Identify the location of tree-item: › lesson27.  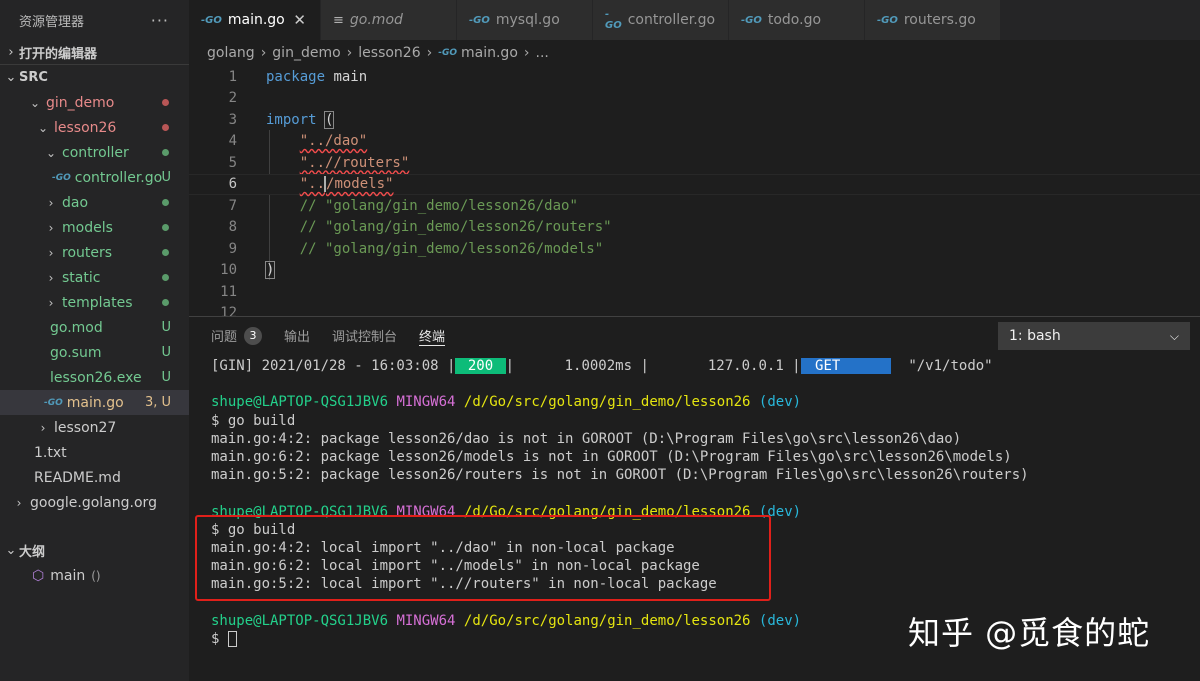
(94, 427).